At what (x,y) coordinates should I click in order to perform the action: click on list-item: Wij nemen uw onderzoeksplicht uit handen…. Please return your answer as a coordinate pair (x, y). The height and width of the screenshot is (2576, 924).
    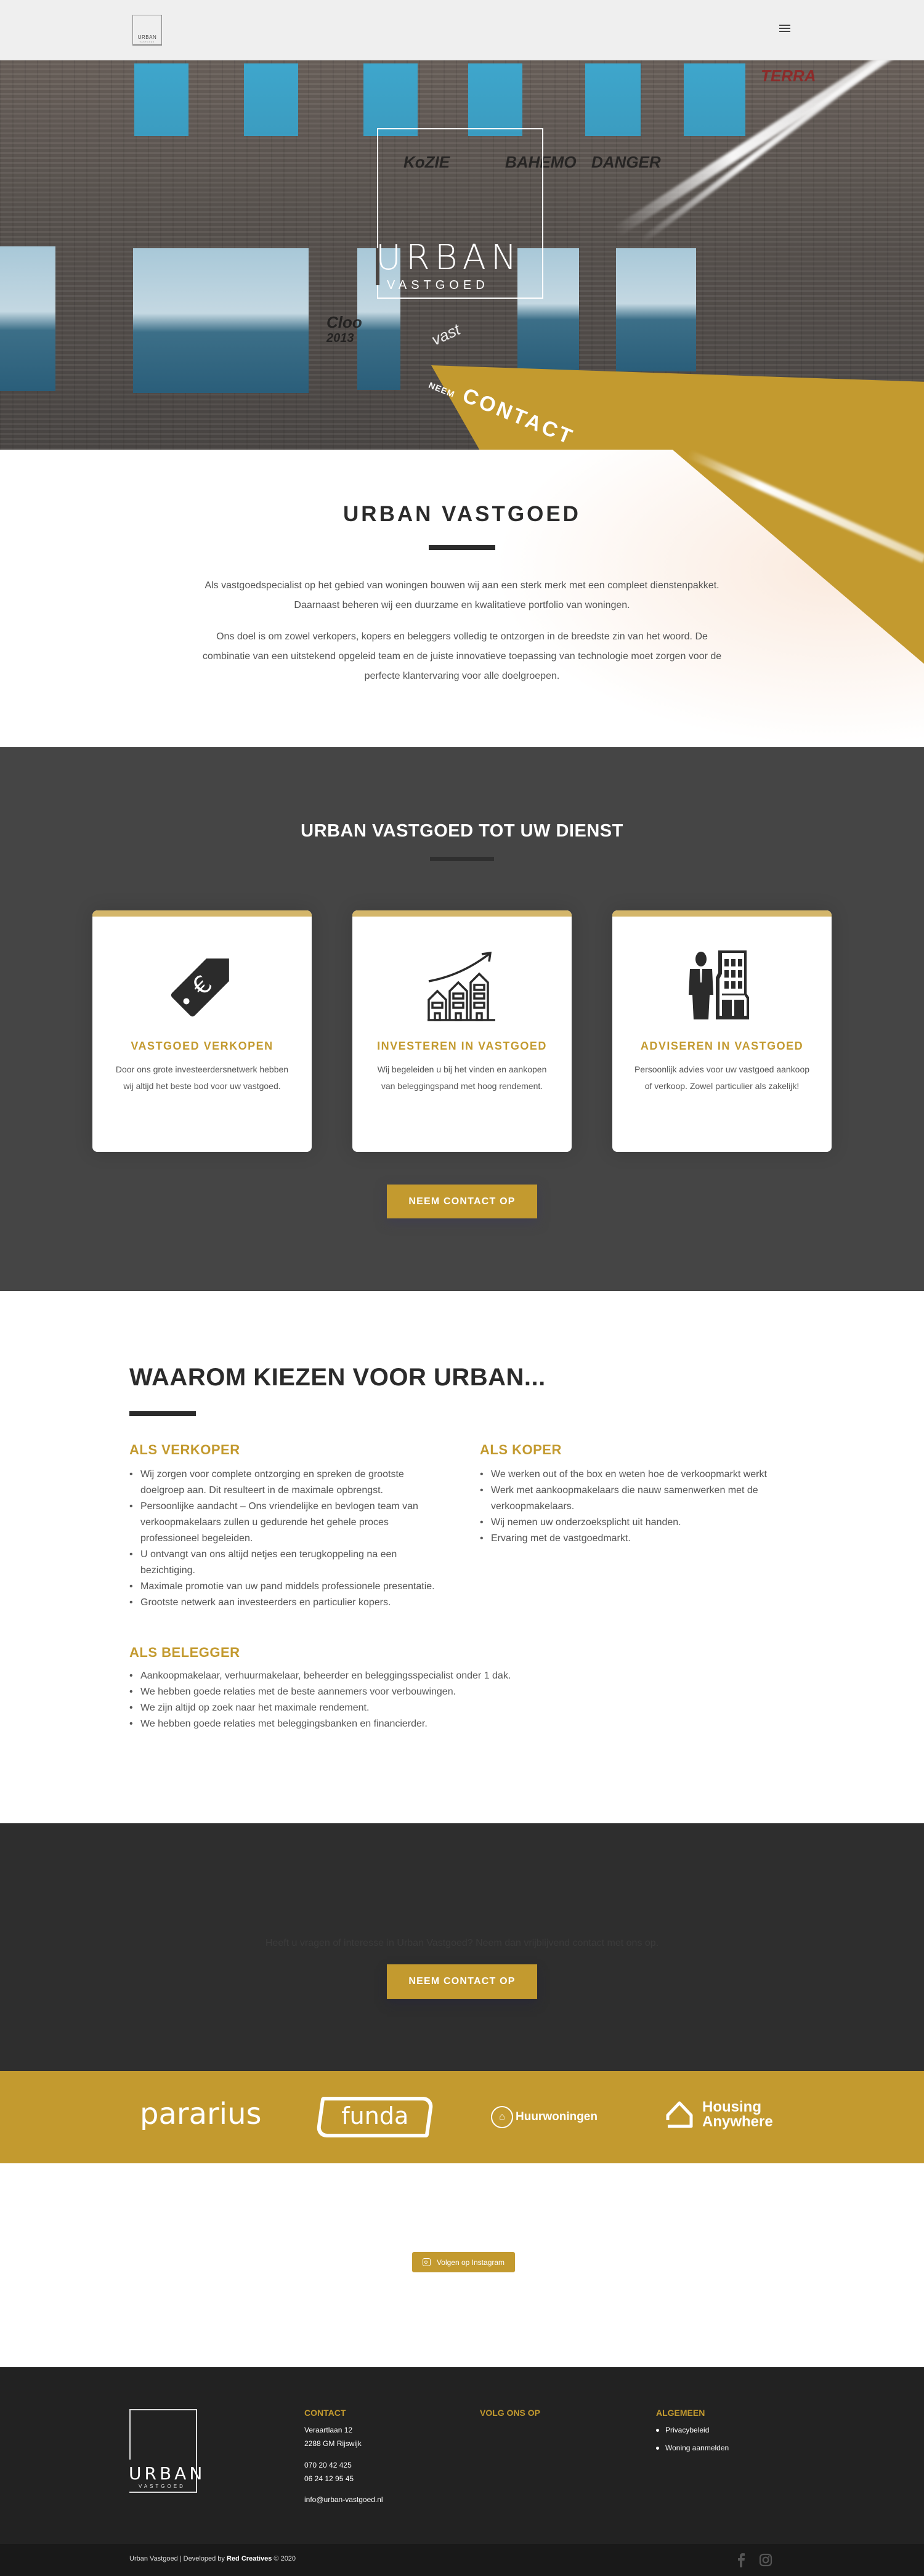
    Looking at the image, I should click on (634, 1523).